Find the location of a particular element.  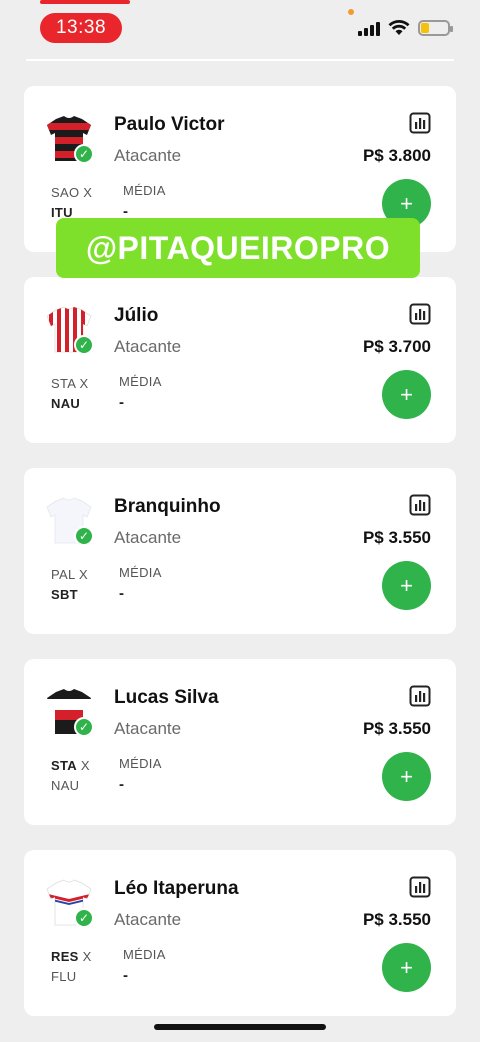

status-bar: 13:38 is located at coordinates (240, 30).